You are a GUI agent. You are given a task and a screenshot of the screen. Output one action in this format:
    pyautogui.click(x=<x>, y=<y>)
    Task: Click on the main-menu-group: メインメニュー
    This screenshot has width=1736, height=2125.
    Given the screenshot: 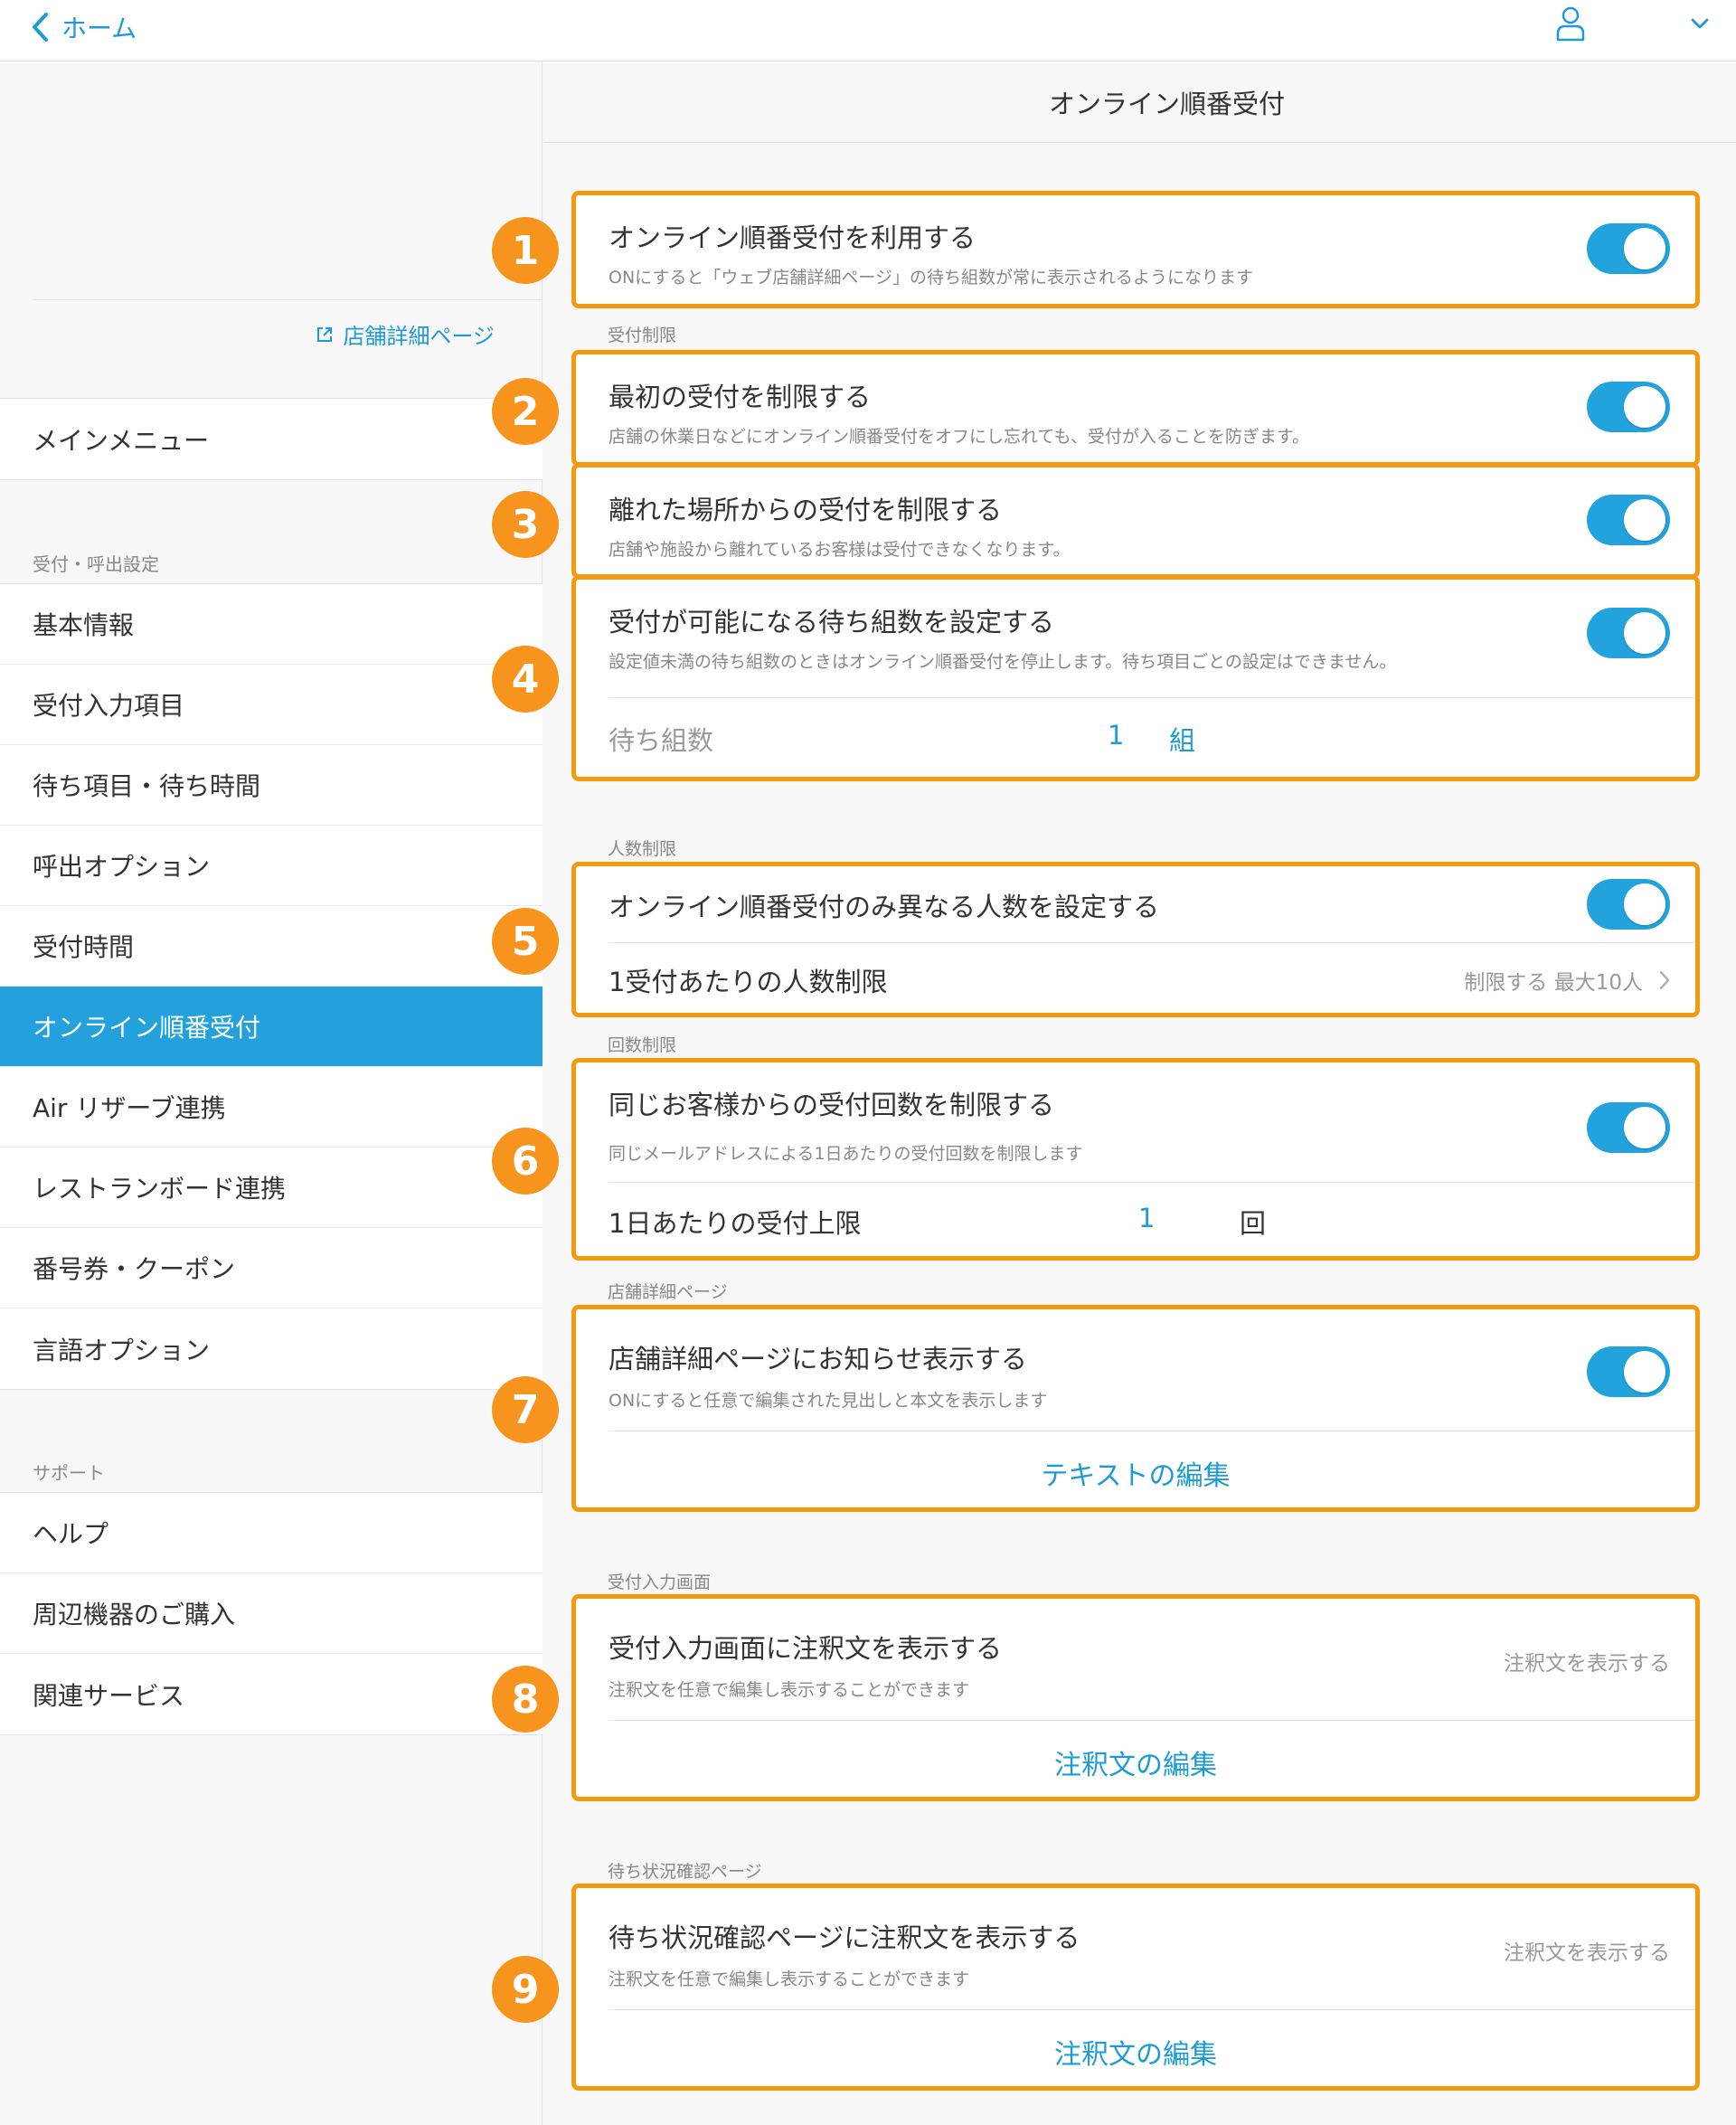 What is the action you would take?
    pyautogui.click(x=271, y=439)
    